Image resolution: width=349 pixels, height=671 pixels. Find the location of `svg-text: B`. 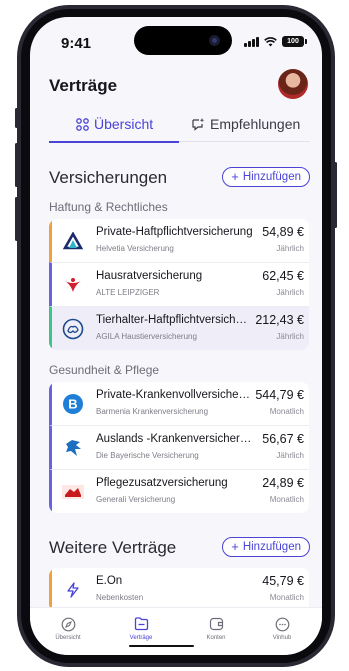

svg-text: B is located at coordinates (72, 404).